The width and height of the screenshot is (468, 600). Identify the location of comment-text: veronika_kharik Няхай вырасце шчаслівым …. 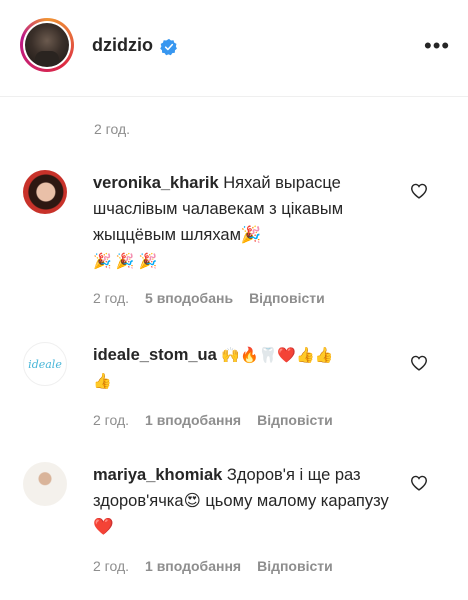
(243, 222).